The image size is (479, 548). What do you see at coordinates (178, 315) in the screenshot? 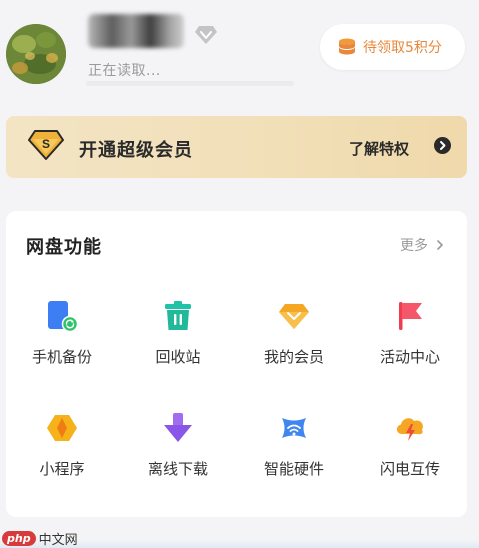
I see `recycle-bin-icon` at bounding box center [178, 315].